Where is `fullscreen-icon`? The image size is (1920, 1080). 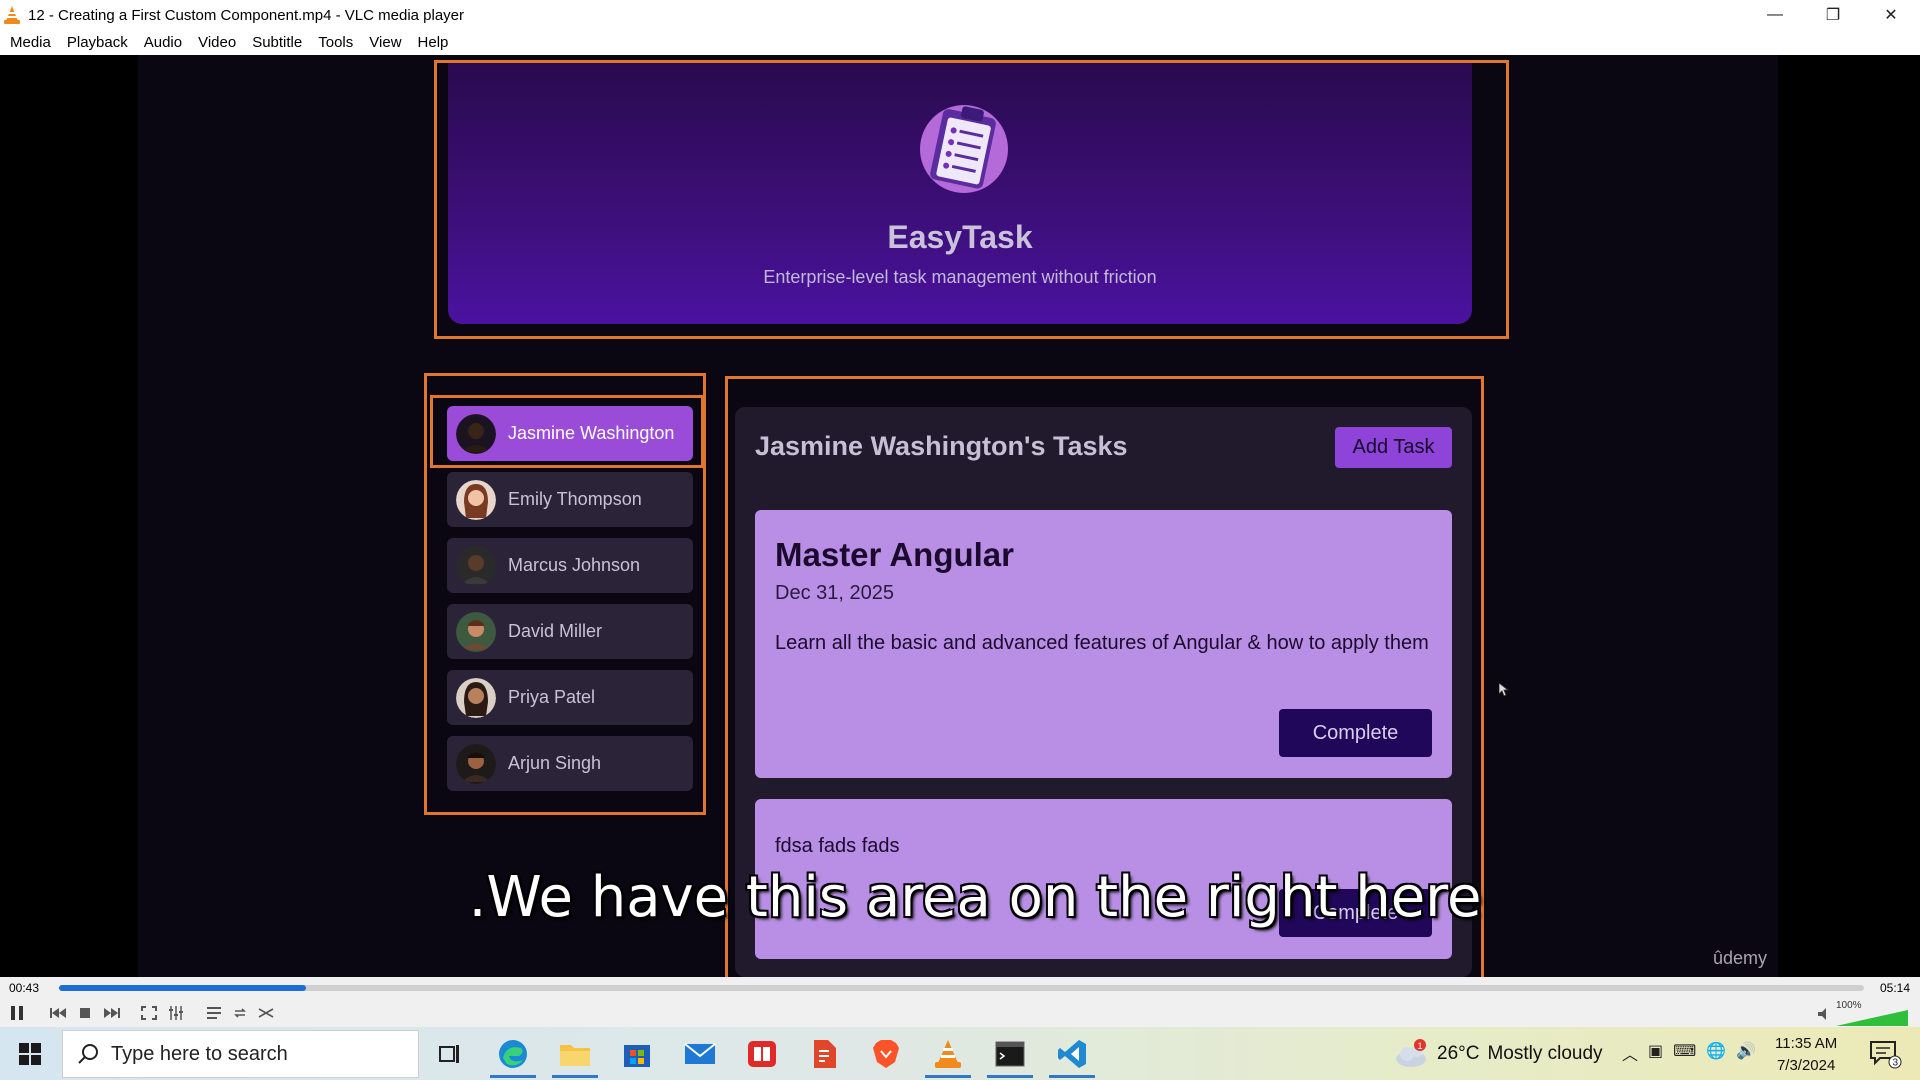 fullscreen-icon is located at coordinates (149, 1013).